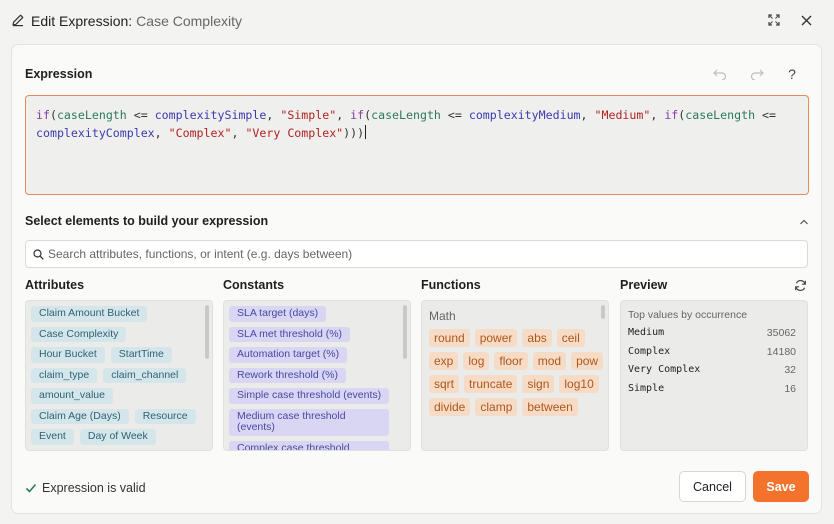 The image size is (834, 524). Describe the element at coordinates (587, 361) in the screenshot. I see `function-chip: pow` at that location.